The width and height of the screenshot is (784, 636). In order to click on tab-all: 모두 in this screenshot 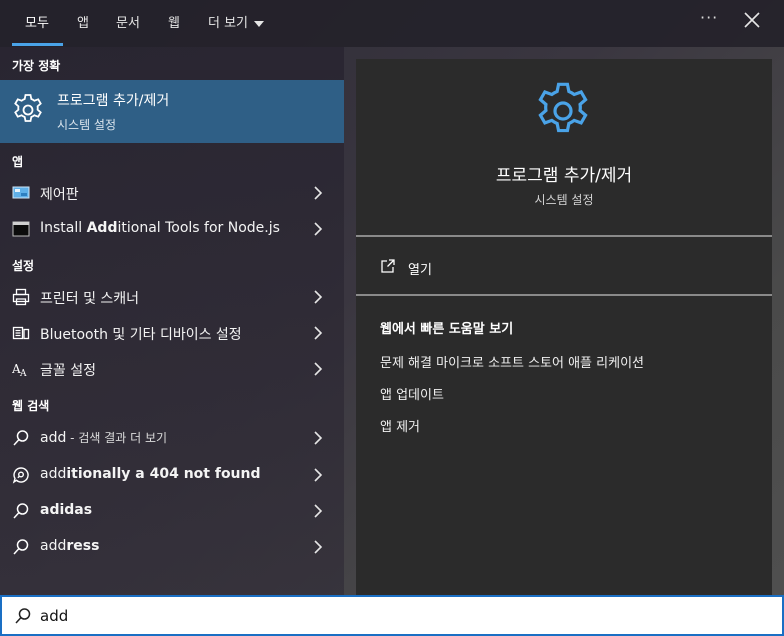, I will do `click(37, 21)`.